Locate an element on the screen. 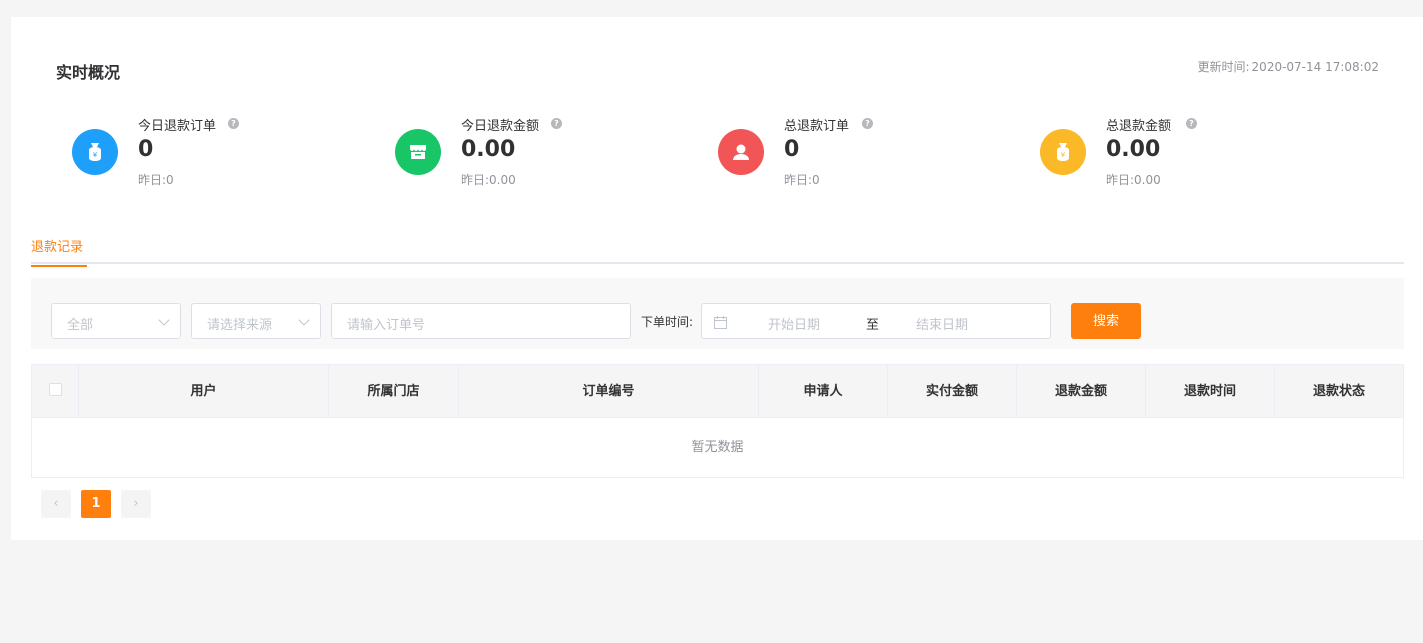 The image size is (1423, 643). select-all-checkbox is located at coordinates (55, 389).